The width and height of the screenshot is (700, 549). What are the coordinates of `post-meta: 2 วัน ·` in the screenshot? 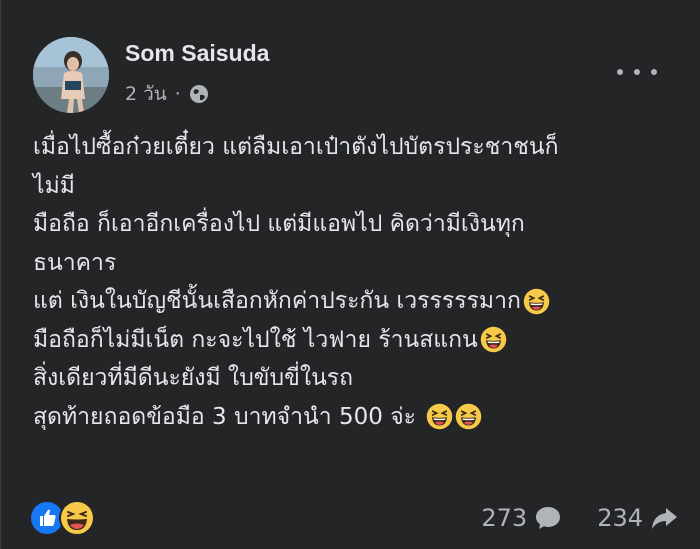 It's located at (167, 94).